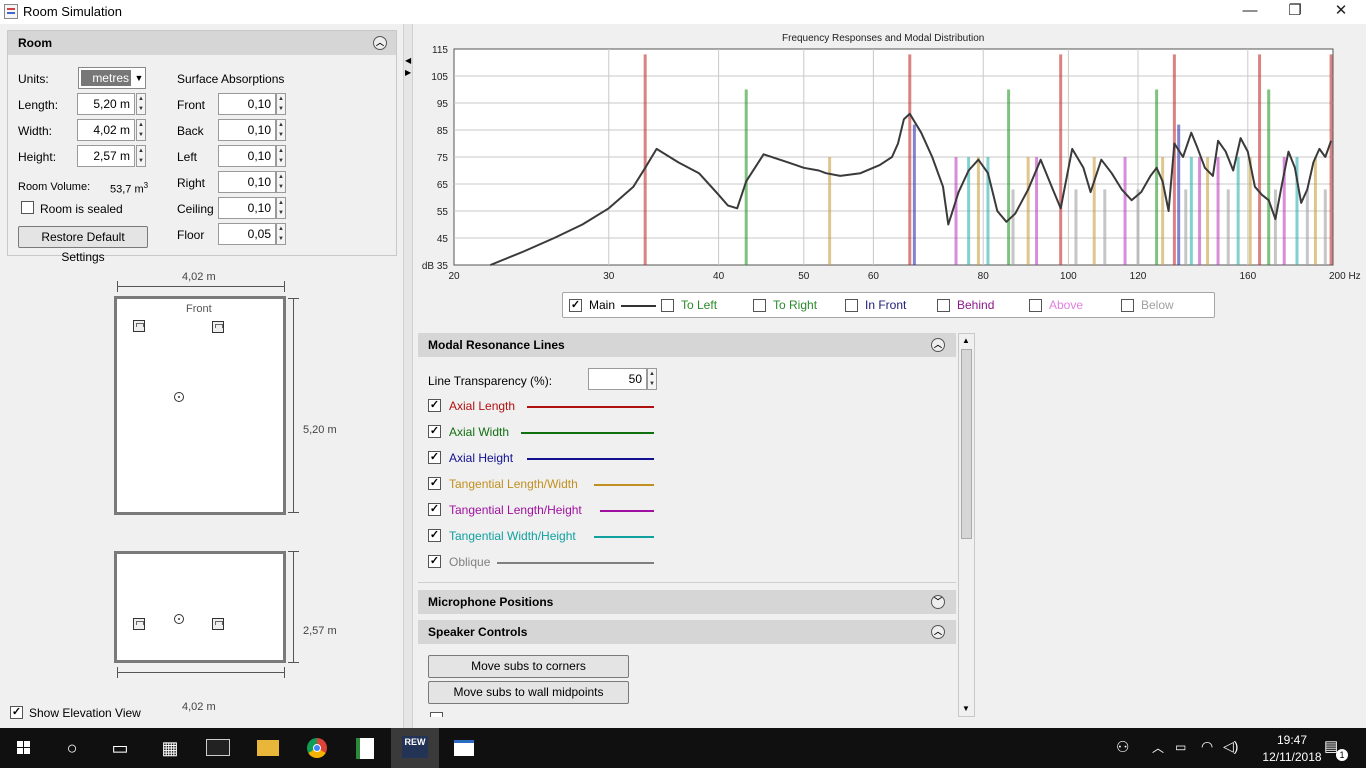 Image resolution: width=1366 pixels, height=768 pixels. I want to click on spreadsheet-icon, so click(366, 748).